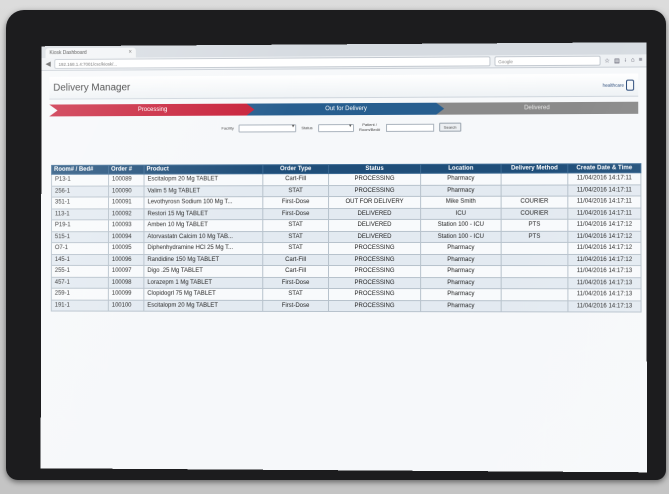 The image size is (669, 494). Describe the element at coordinates (534, 202) in the screenshot. I see `delivery-method-cell: COURIER` at that location.